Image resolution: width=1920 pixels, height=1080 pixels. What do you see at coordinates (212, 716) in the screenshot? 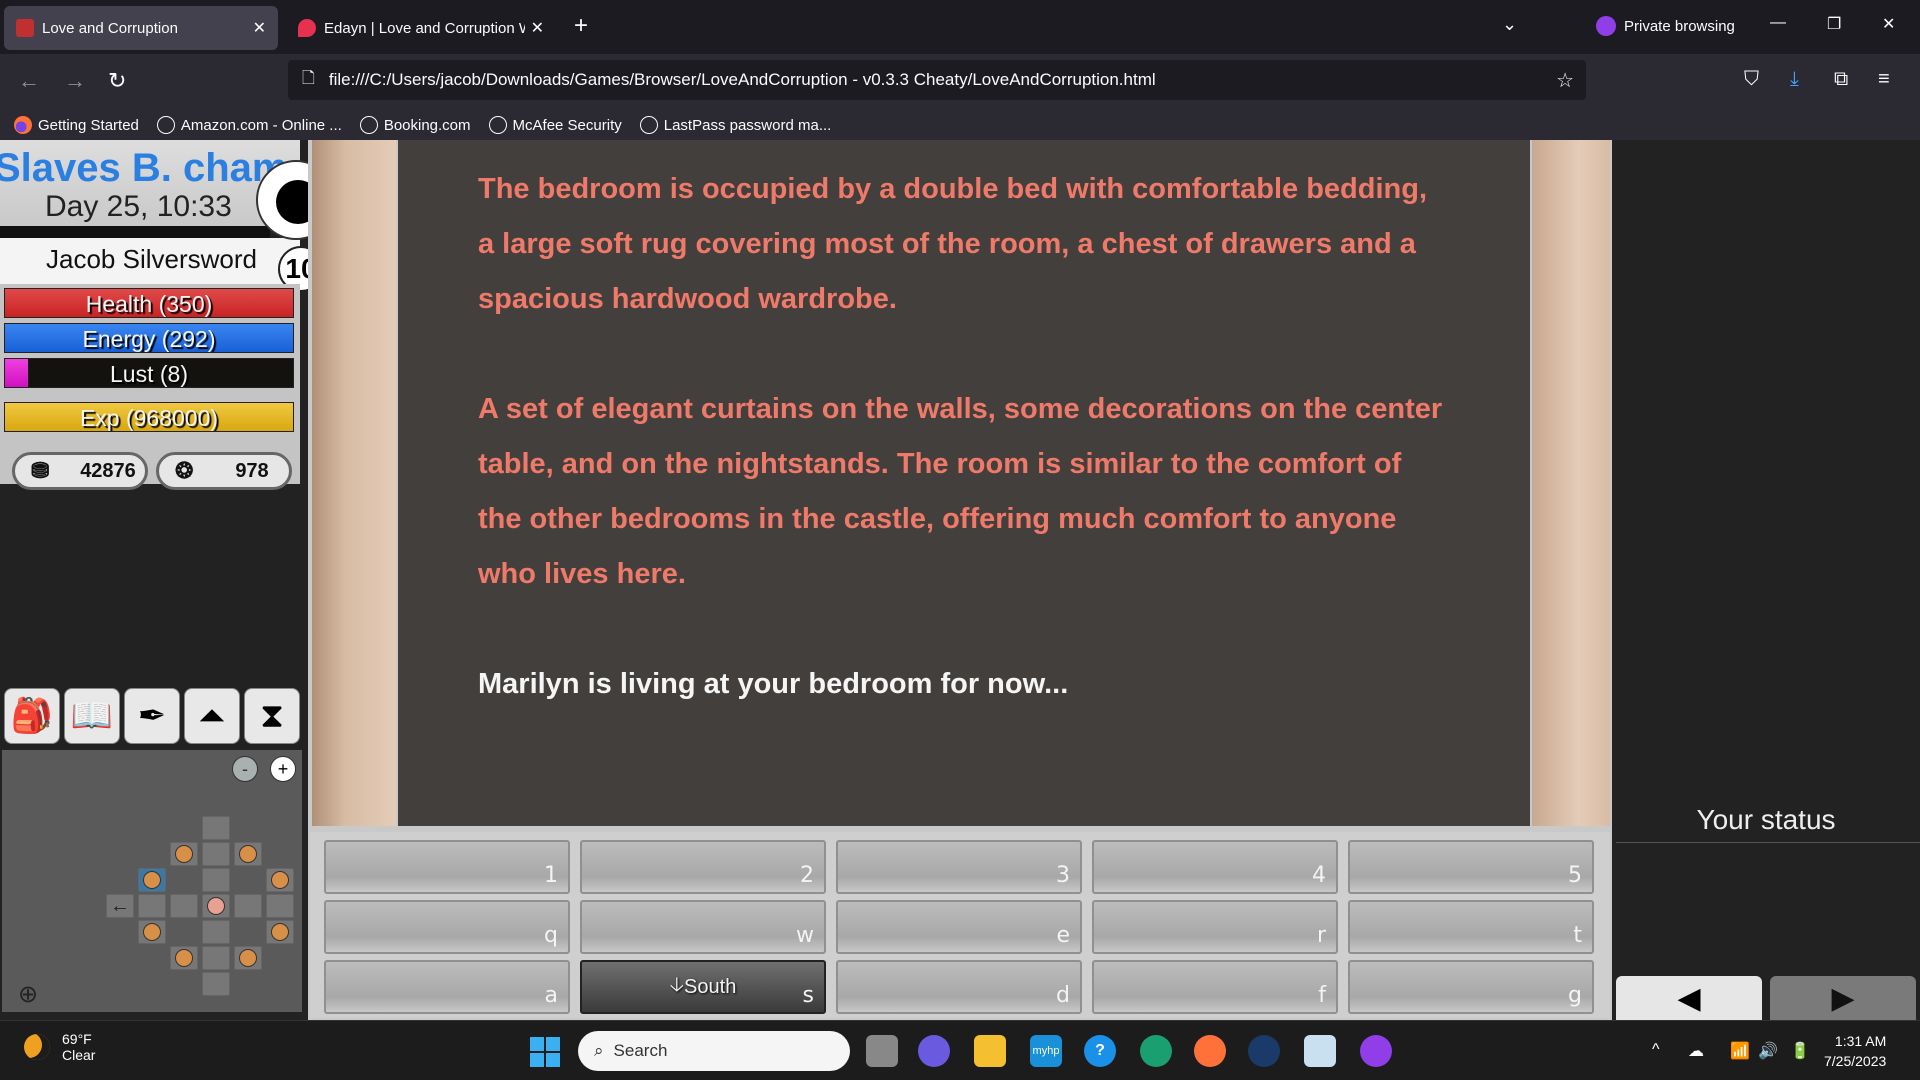
I see `level-up-button: ⏶` at bounding box center [212, 716].